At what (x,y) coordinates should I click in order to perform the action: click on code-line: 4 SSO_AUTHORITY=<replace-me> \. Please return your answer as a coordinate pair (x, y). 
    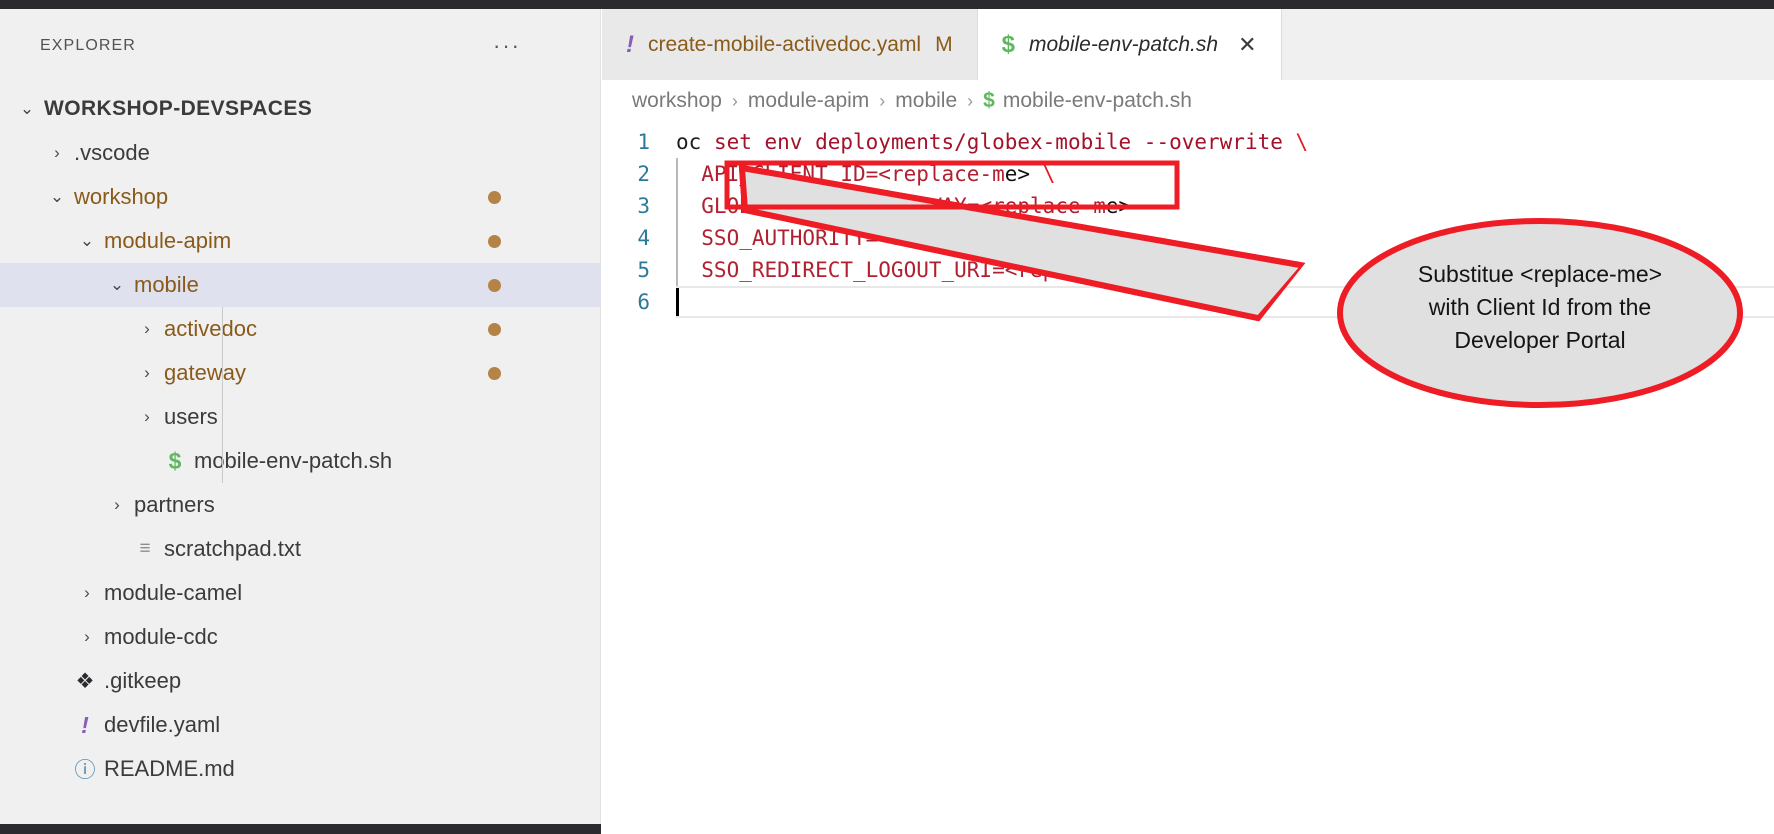
    Looking at the image, I should click on (1188, 238).